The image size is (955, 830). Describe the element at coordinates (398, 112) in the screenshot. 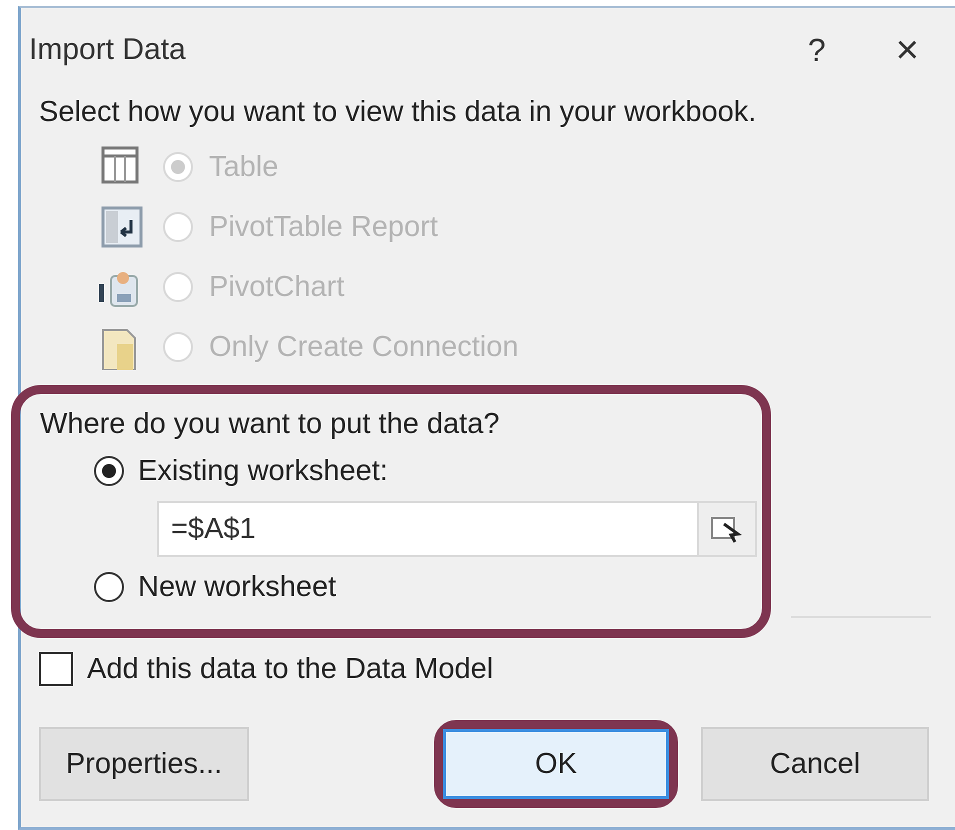

I see `view-prompt: Select how you want to view this data in your workbook.` at that location.